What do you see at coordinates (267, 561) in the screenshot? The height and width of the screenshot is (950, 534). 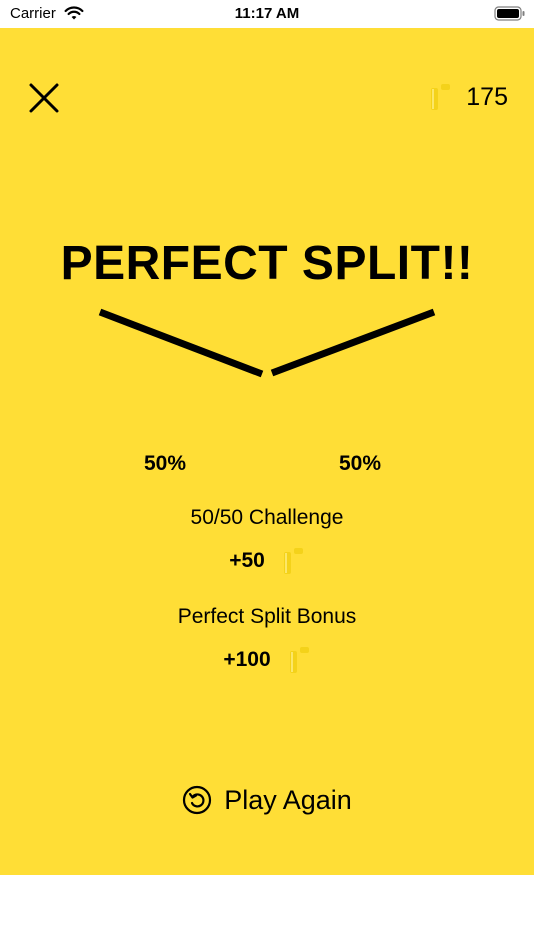 I see `reward-row: +50` at bounding box center [267, 561].